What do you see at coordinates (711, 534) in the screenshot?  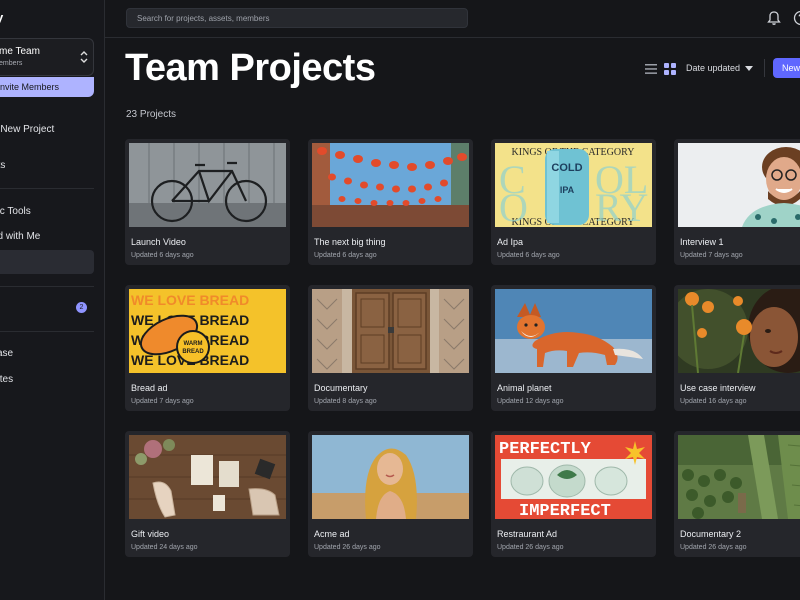 I see `project-name: Documentary 2` at bounding box center [711, 534].